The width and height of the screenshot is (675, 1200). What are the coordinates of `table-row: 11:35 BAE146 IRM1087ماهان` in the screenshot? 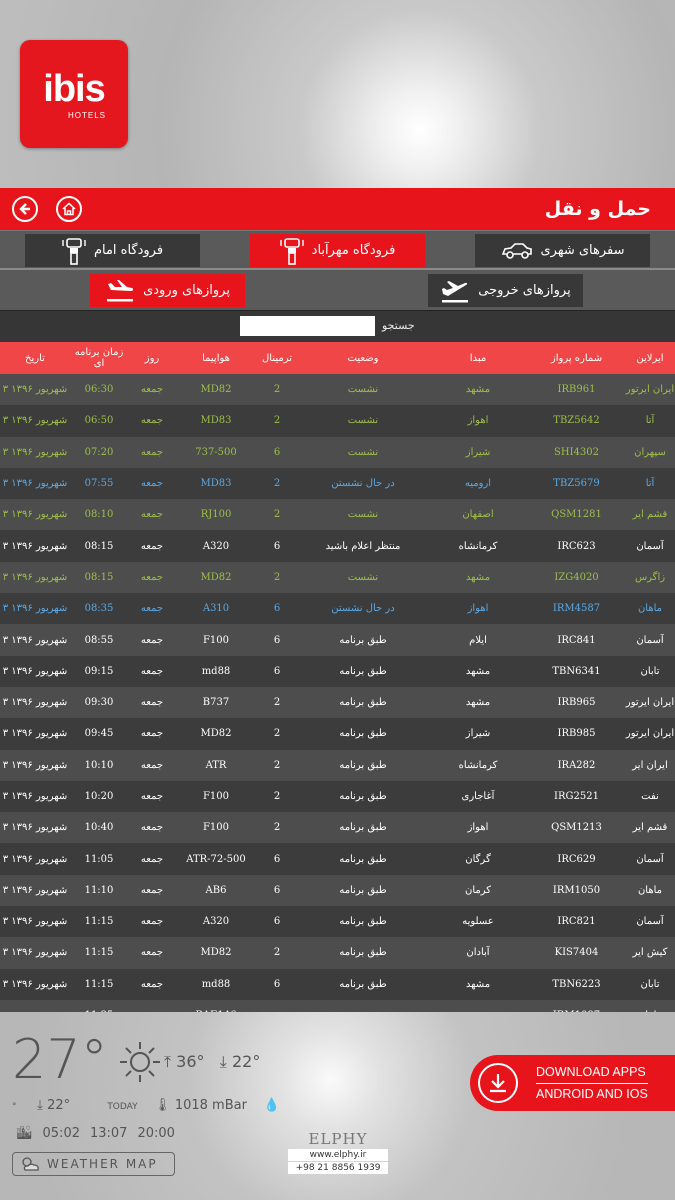 It's located at (337, 1005).